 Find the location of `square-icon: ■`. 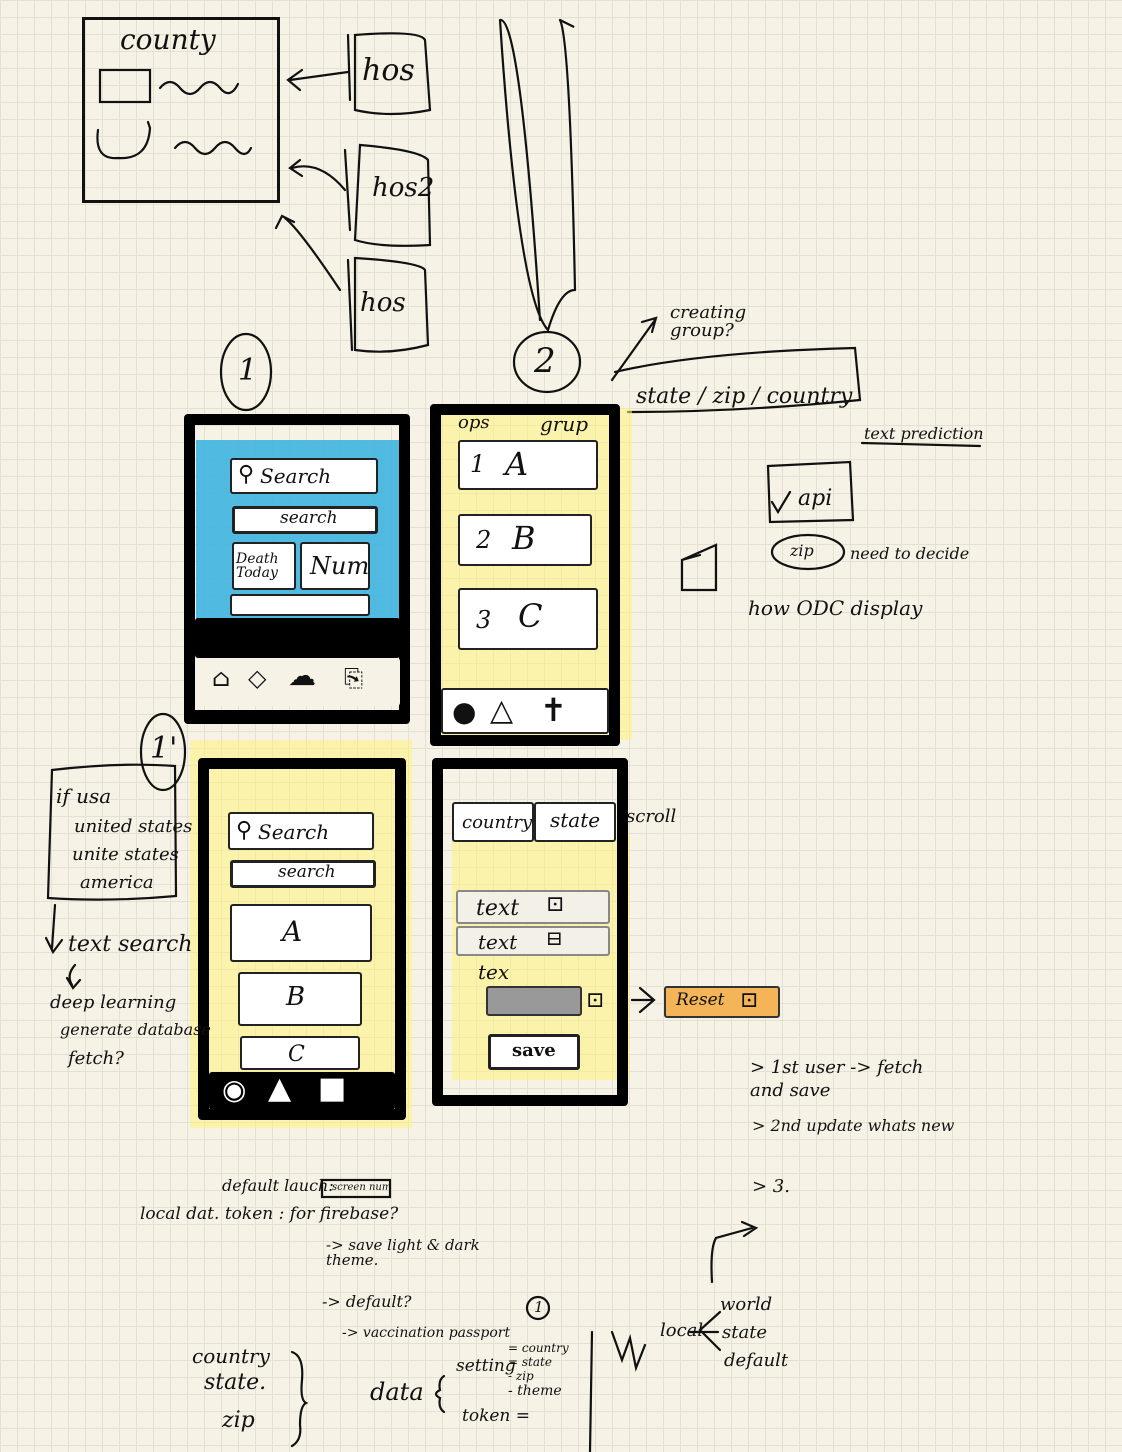

square-icon: ■ is located at coordinates (332, 1089).